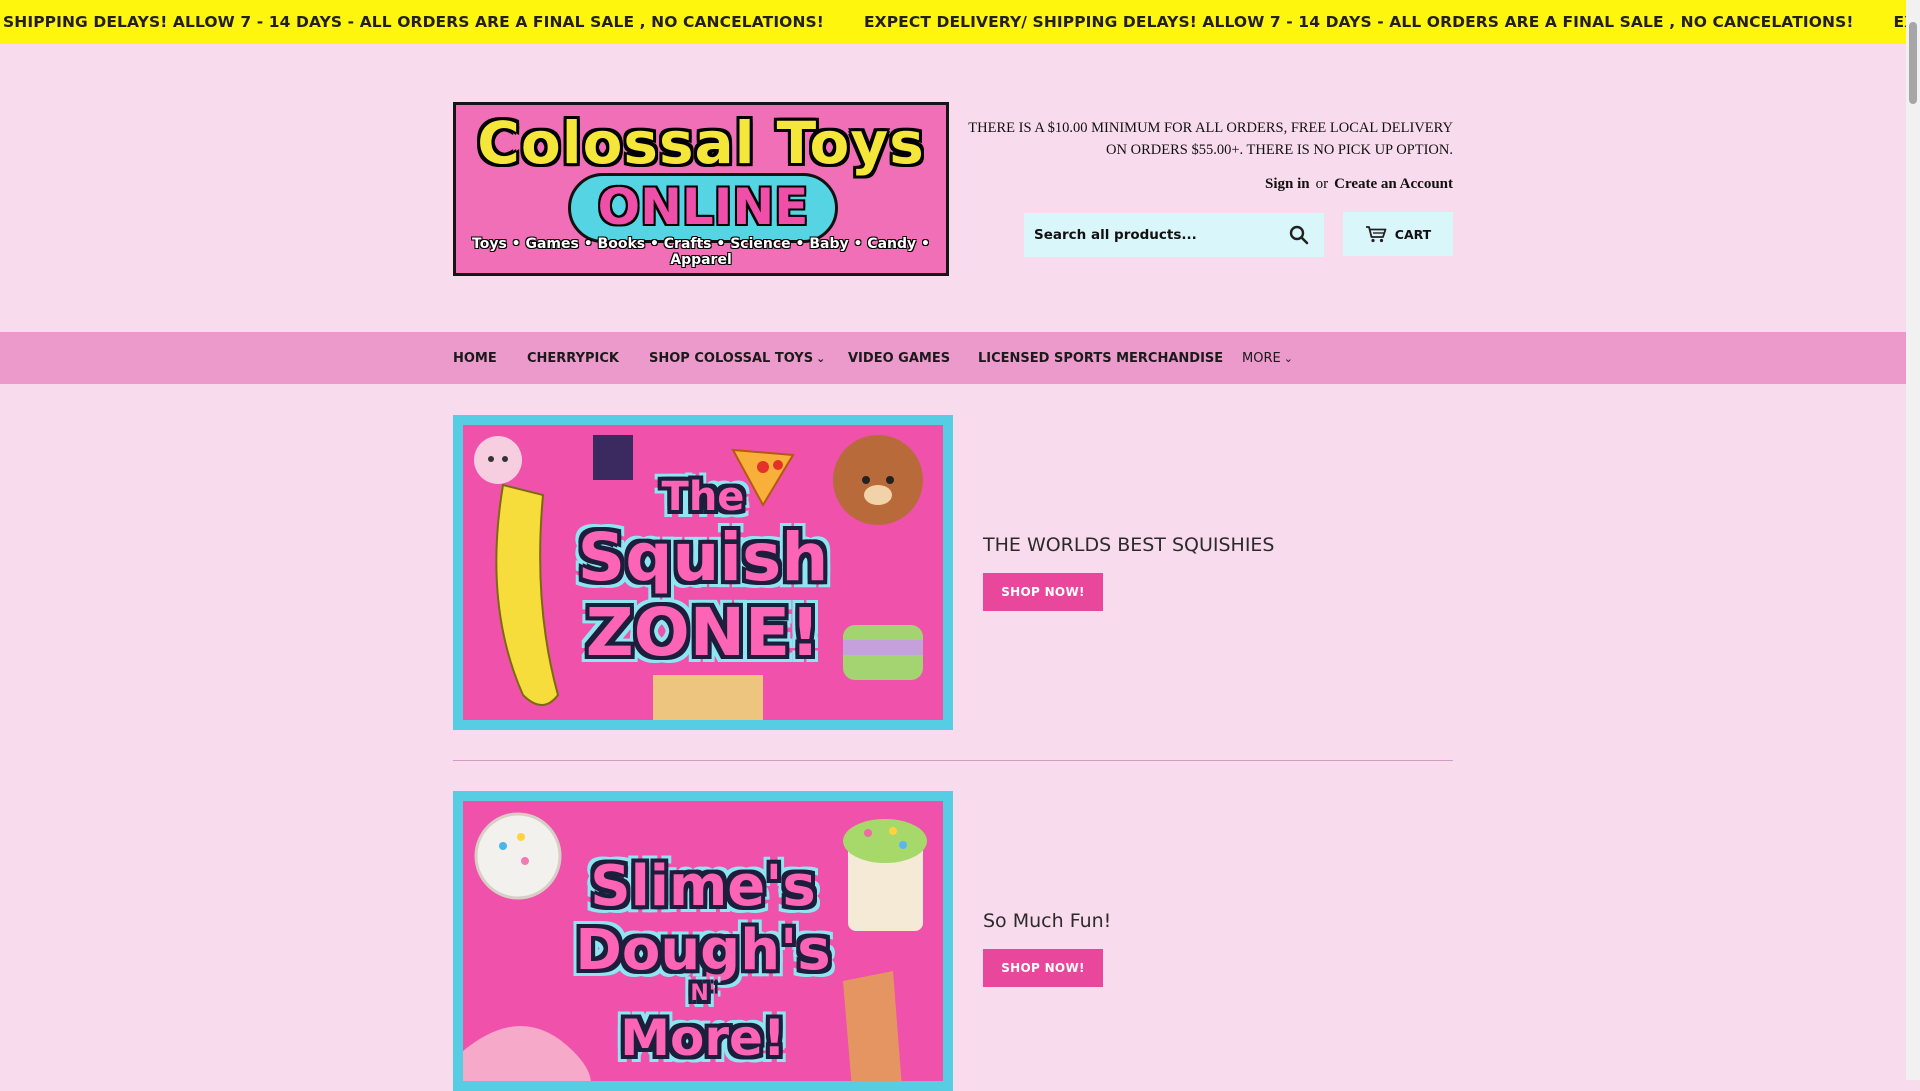  Describe the element at coordinates (1148, 235) in the screenshot. I see `search-input` at that location.